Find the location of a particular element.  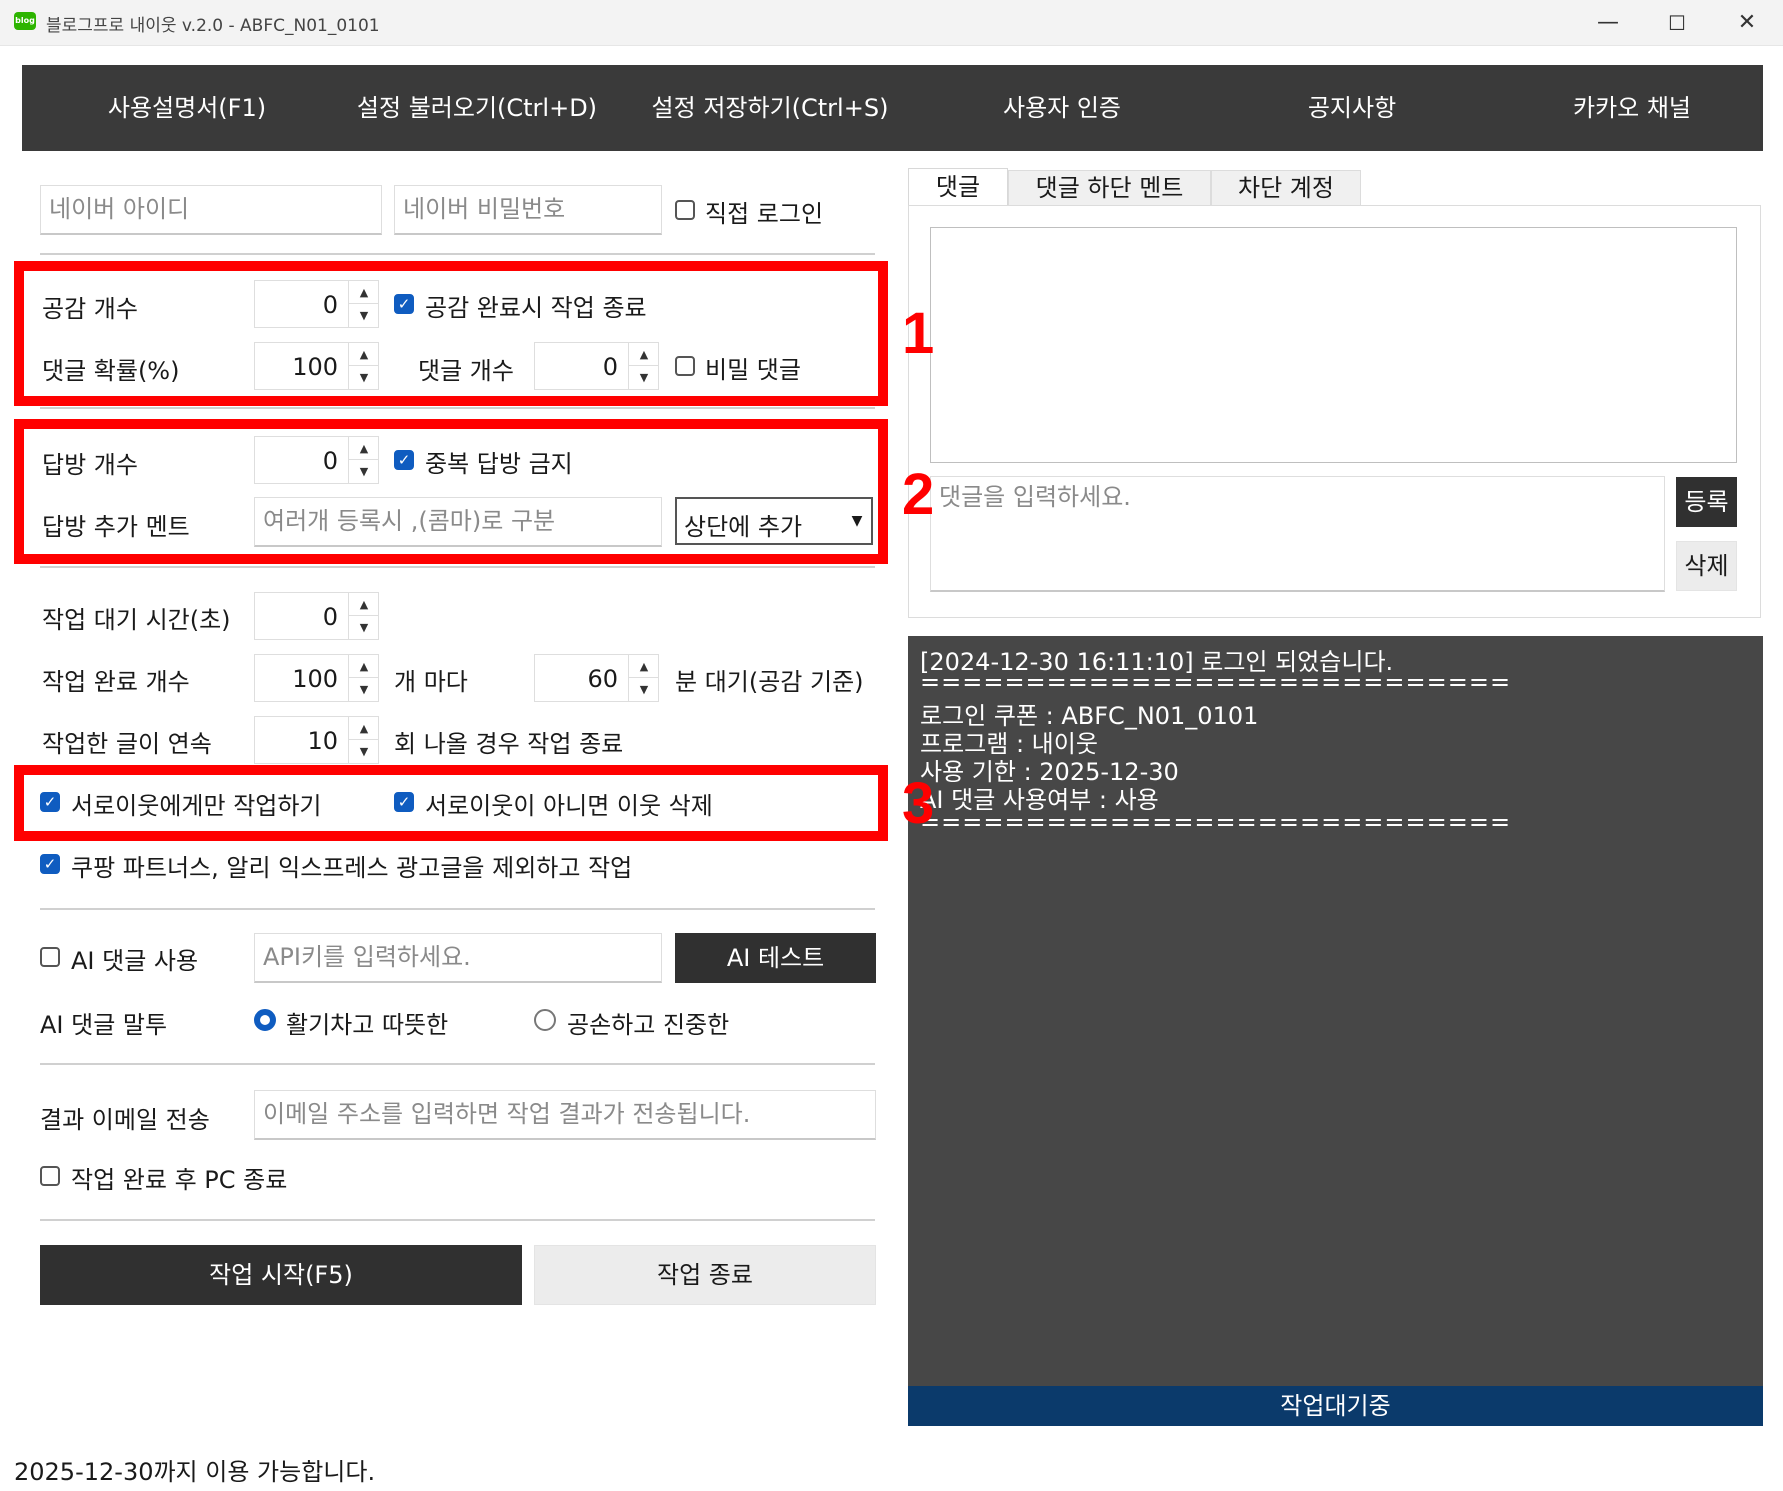

tab-comment: 댓글 is located at coordinates (958, 187).